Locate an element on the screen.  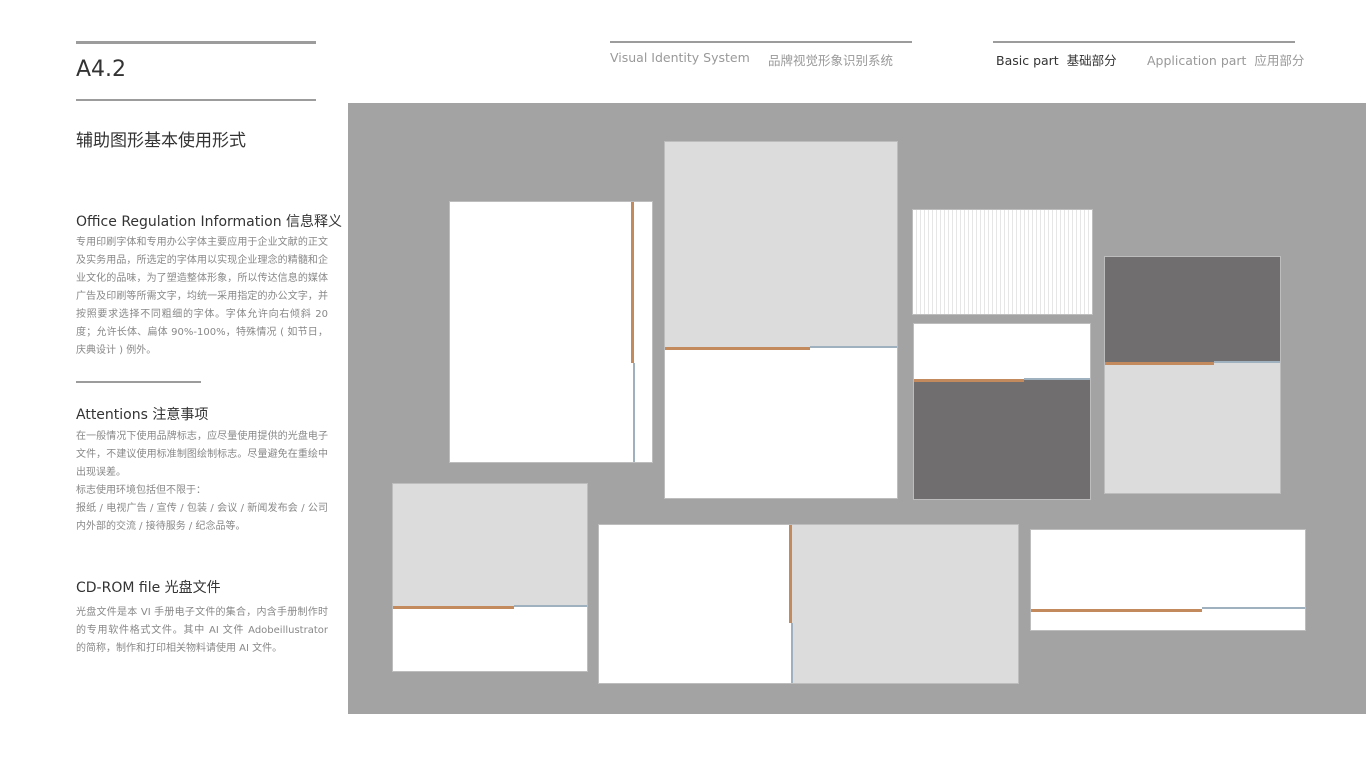
nav-application-part: Application part 应用部分 is located at coordinates (1225, 59).